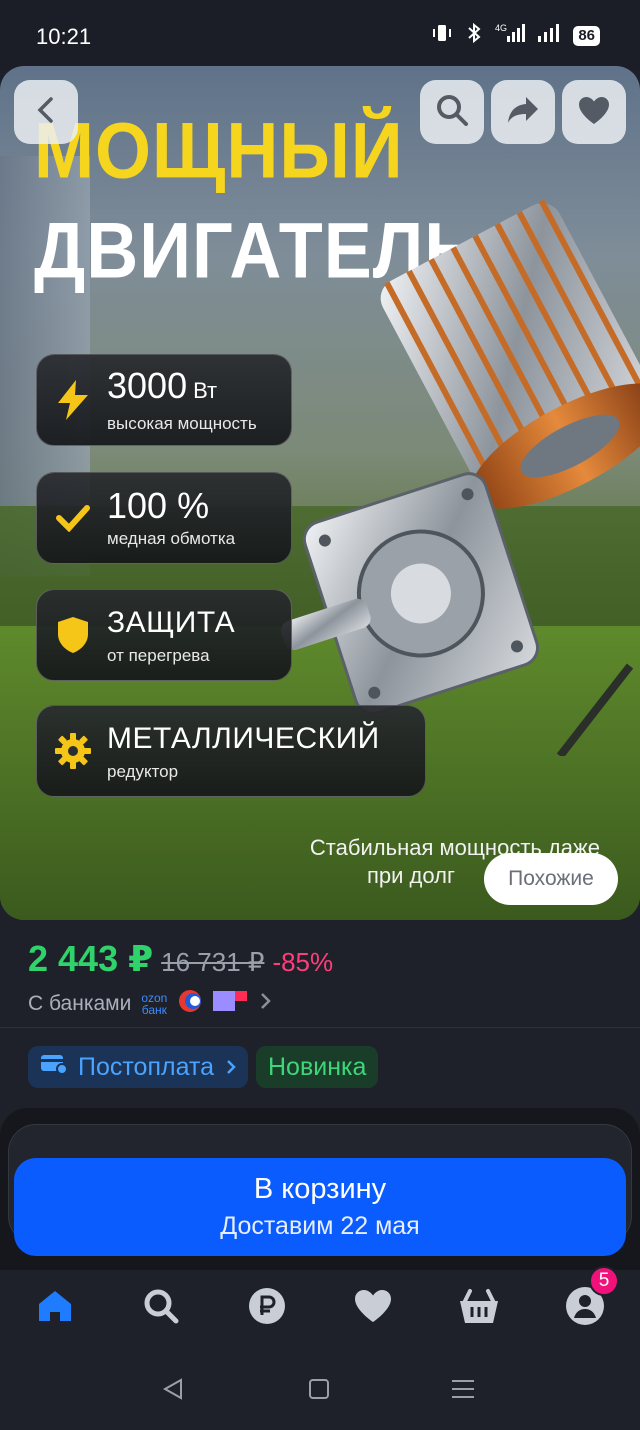 Image resolution: width=640 pixels, height=1430 pixels. I want to click on triangle-back-icon, so click(173, 1391).